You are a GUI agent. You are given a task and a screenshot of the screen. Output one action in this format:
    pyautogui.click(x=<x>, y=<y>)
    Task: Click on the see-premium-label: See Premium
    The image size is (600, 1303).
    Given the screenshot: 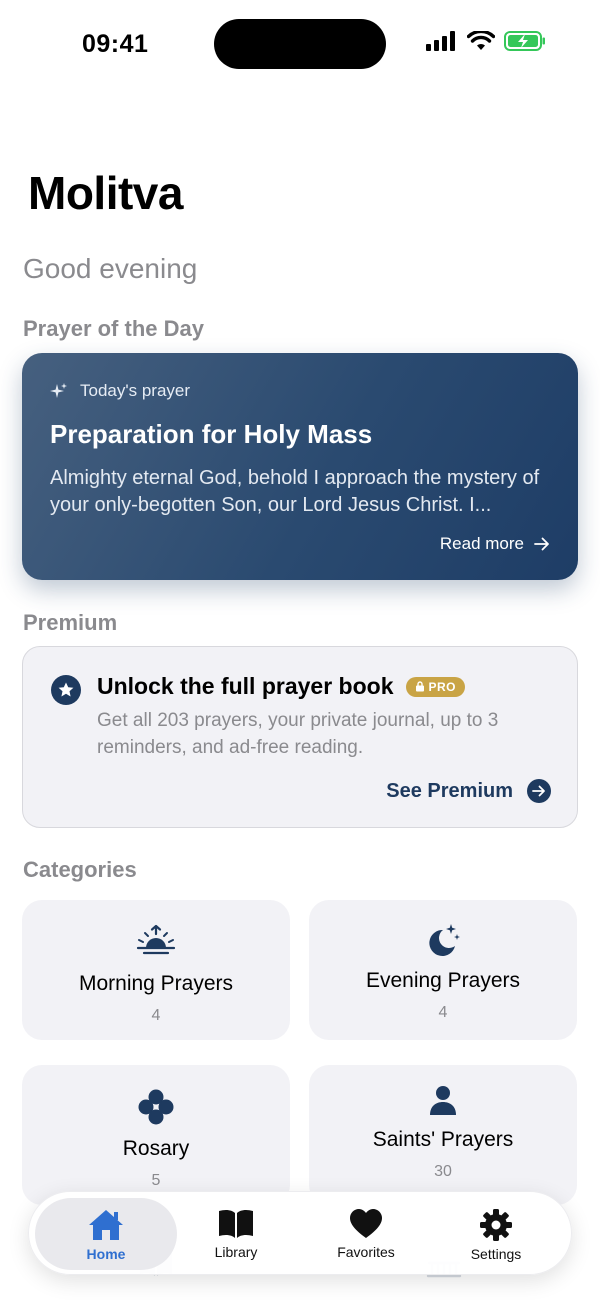 What is the action you would take?
    pyautogui.click(x=449, y=790)
    